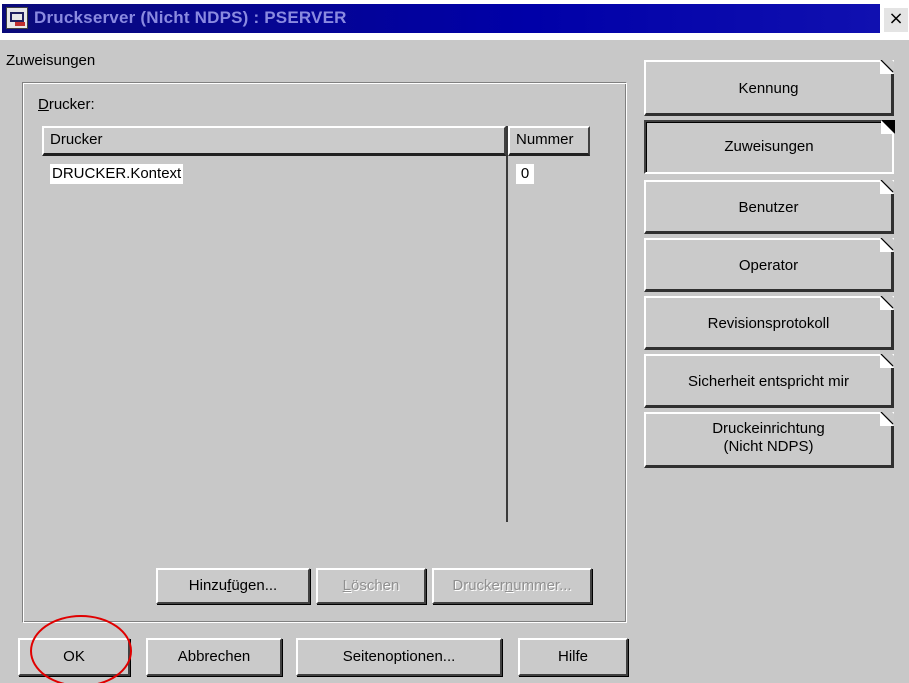 Image resolution: width=909 pixels, height=683 pixels. What do you see at coordinates (375, 585) in the screenshot?
I see `delete-label-post: öschen` at bounding box center [375, 585].